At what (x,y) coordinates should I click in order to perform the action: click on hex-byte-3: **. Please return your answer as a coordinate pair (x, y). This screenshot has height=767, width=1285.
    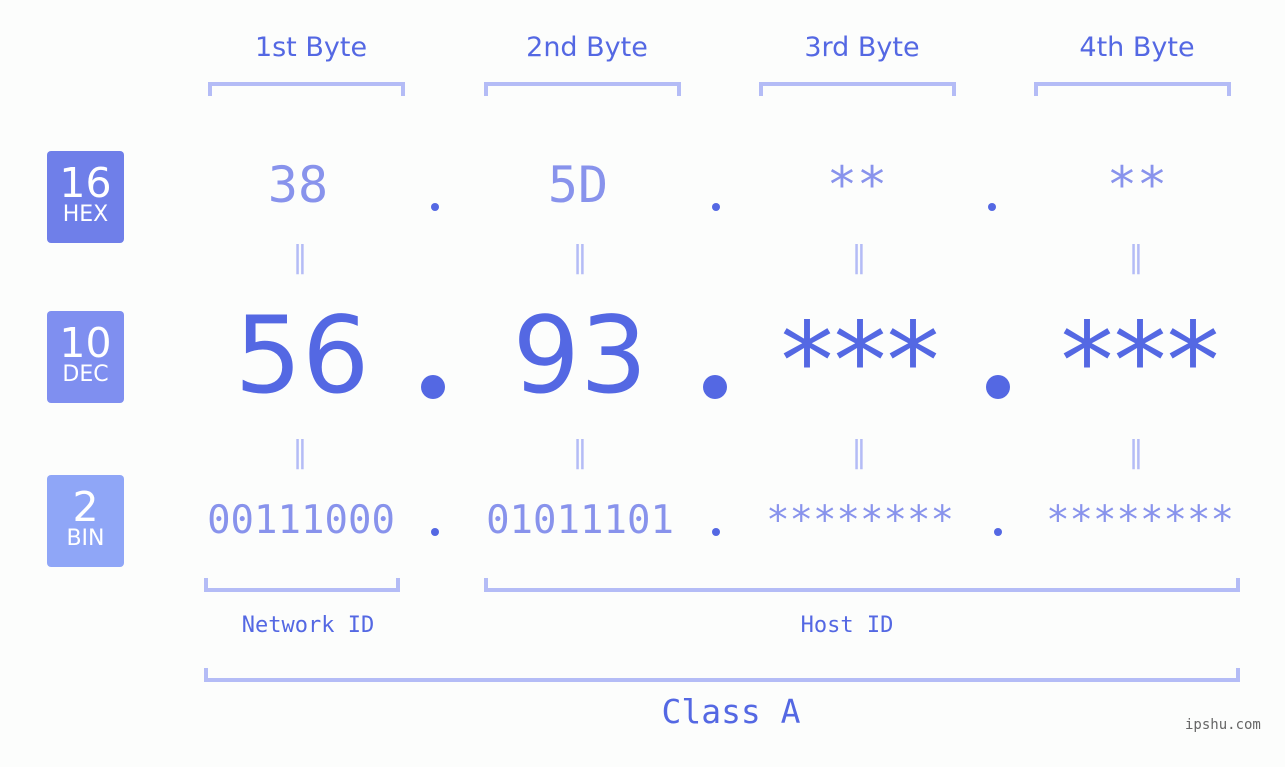
    Looking at the image, I should click on (857, 185).